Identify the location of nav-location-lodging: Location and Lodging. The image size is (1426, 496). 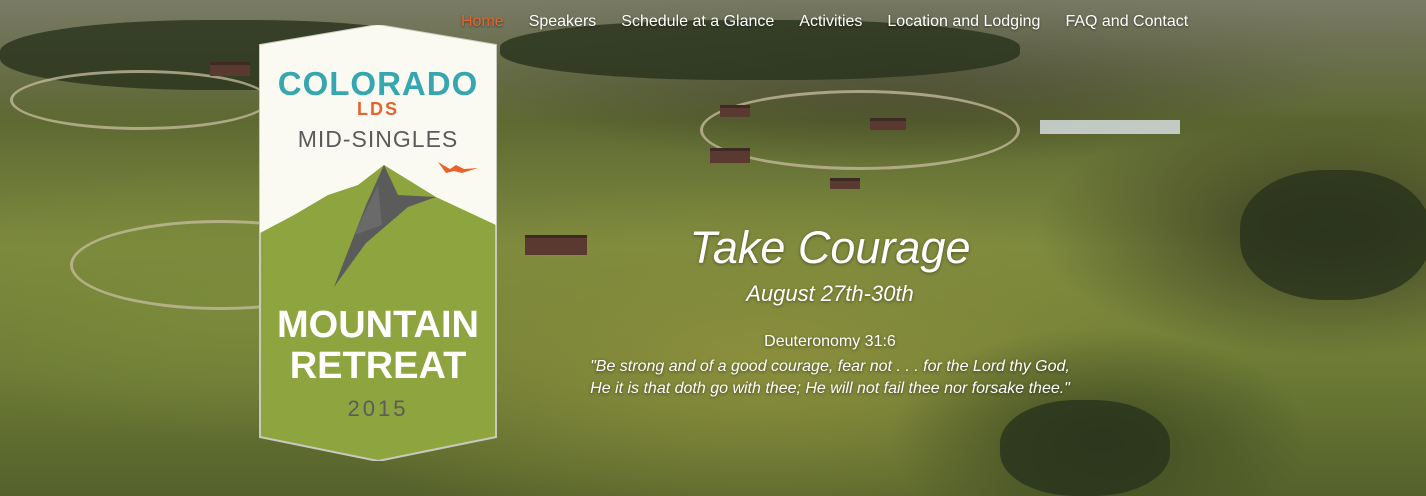
(963, 22).